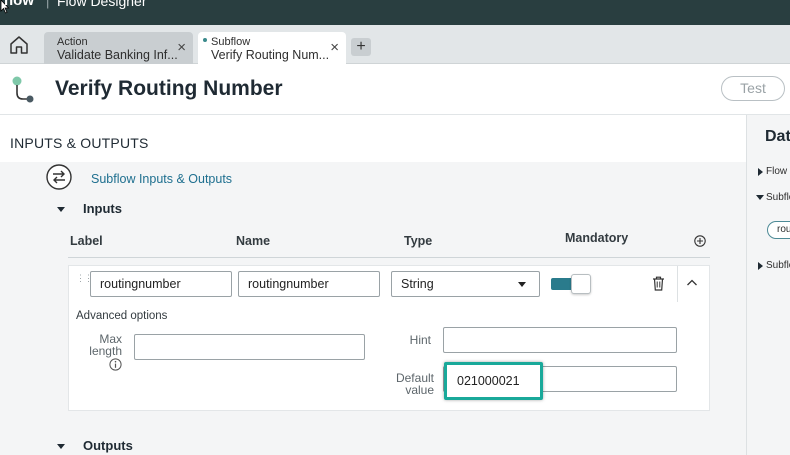  Describe the element at coordinates (597, 238) in the screenshot. I see `column-header-mandatory: Mandatory` at that location.